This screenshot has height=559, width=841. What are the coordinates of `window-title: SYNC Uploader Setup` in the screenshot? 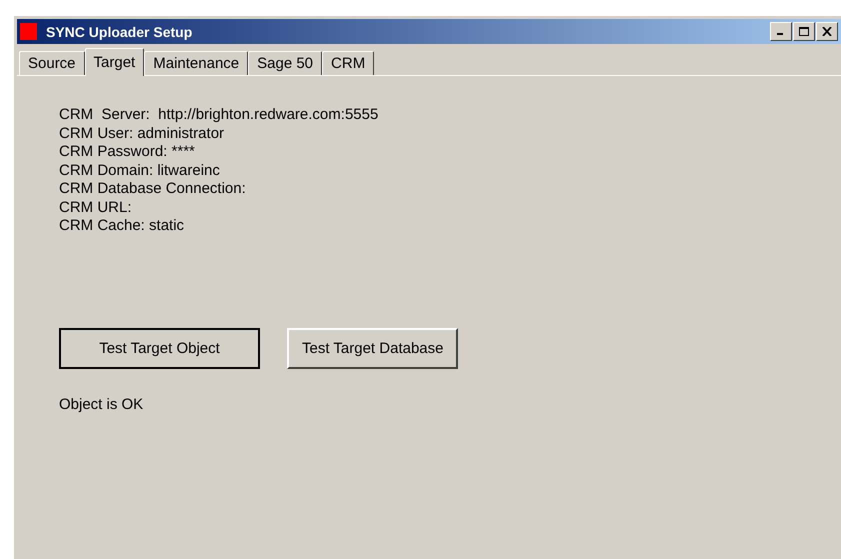 It's located at (120, 32).